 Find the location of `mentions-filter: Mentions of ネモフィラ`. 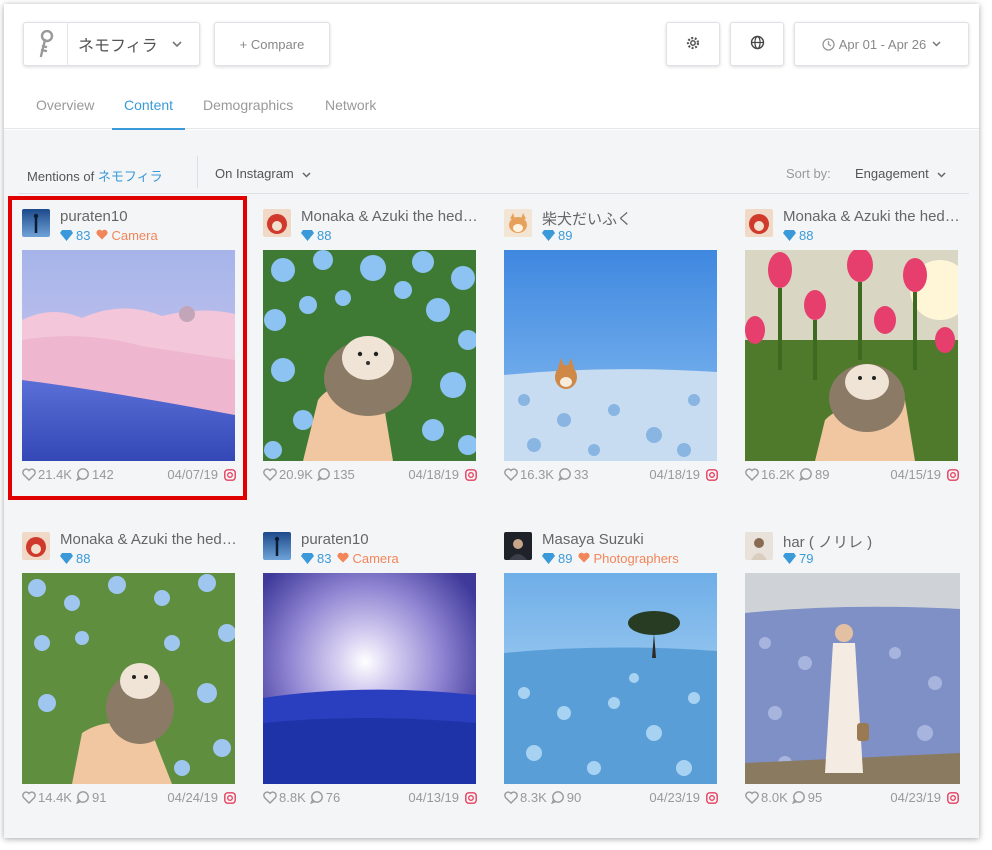

mentions-filter: Mentions of ネモフィラ is located at coordinates (95, 175).